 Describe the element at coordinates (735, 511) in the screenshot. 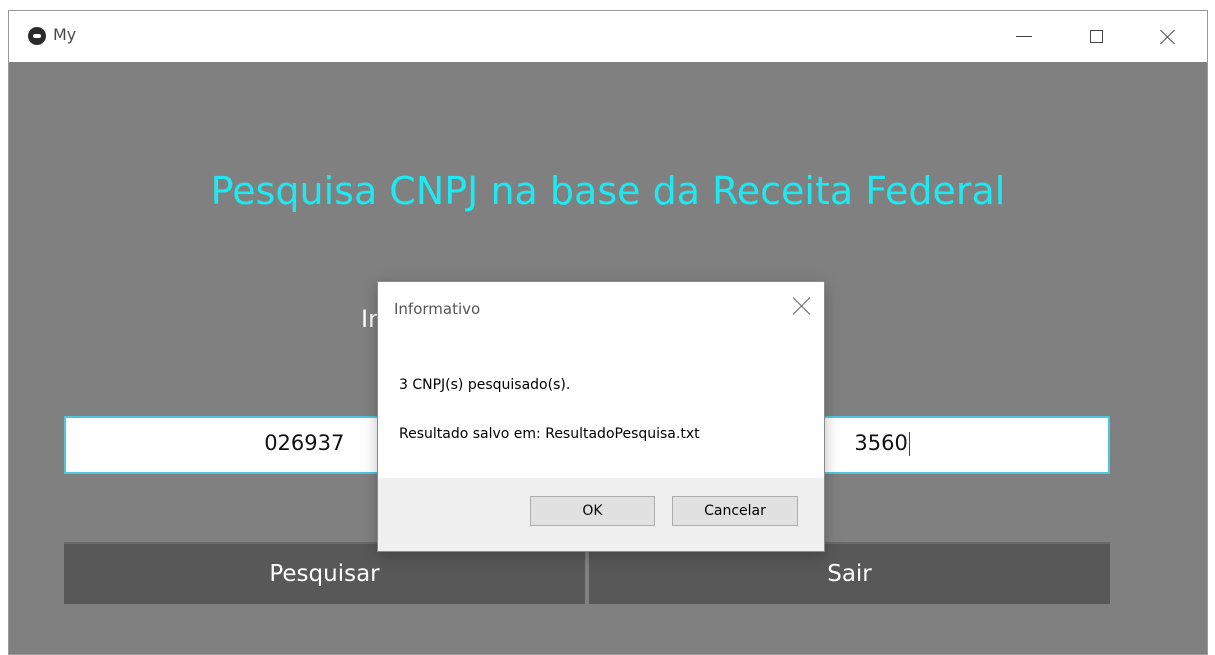

I see `cancel-button: Cancelar` at that location.